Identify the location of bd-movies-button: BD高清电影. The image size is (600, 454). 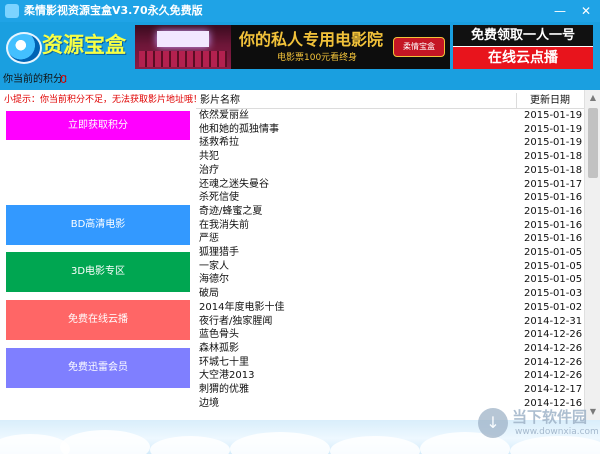
(98, 225).